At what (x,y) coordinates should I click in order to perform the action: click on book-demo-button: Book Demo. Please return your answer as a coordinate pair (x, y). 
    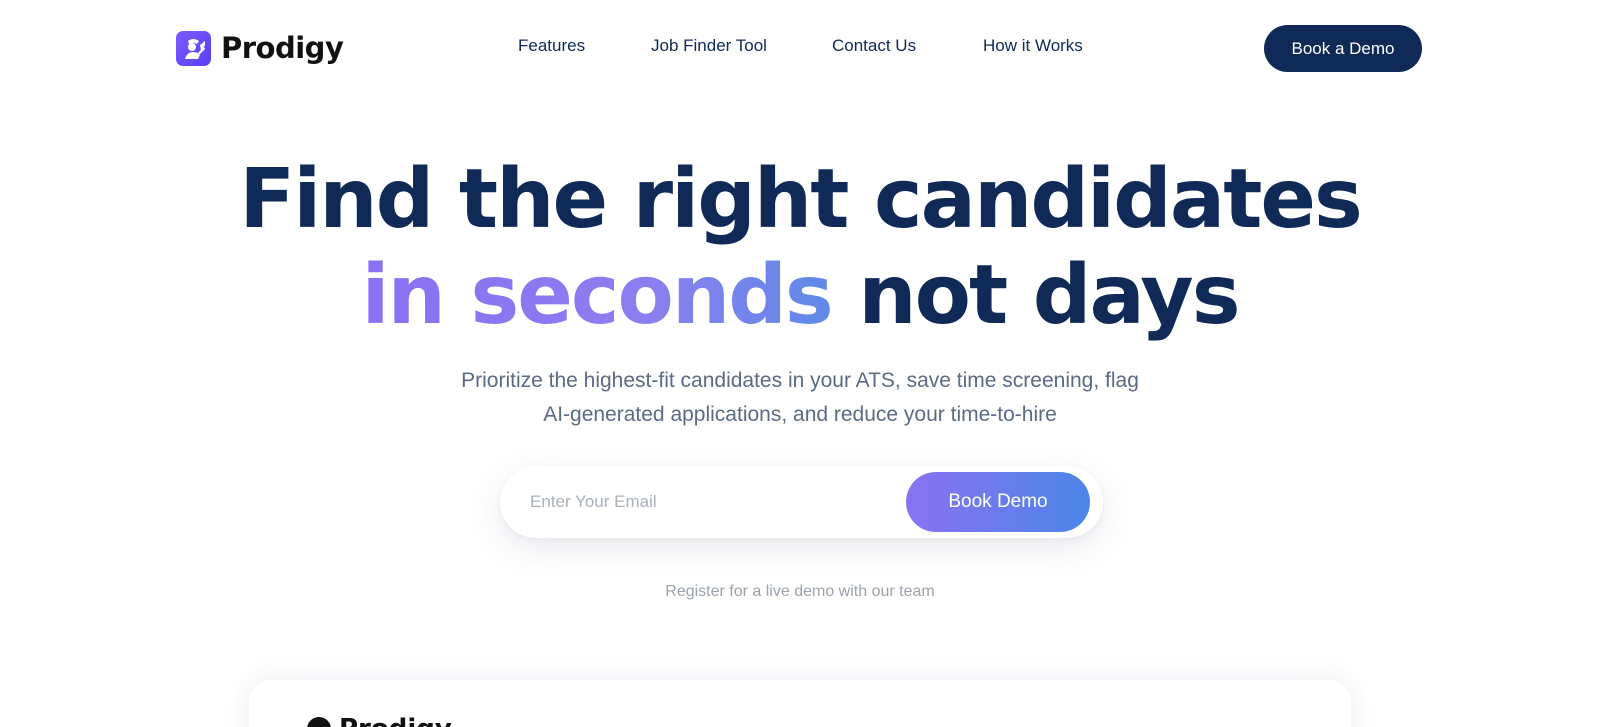
    Looking at the image, I should click on (998, 502).